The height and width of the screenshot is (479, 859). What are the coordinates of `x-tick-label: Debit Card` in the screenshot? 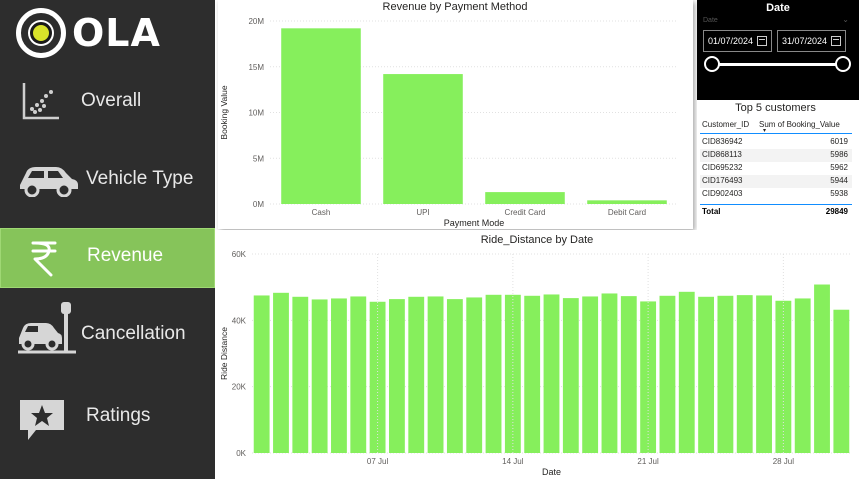 It's located at (627, 212).